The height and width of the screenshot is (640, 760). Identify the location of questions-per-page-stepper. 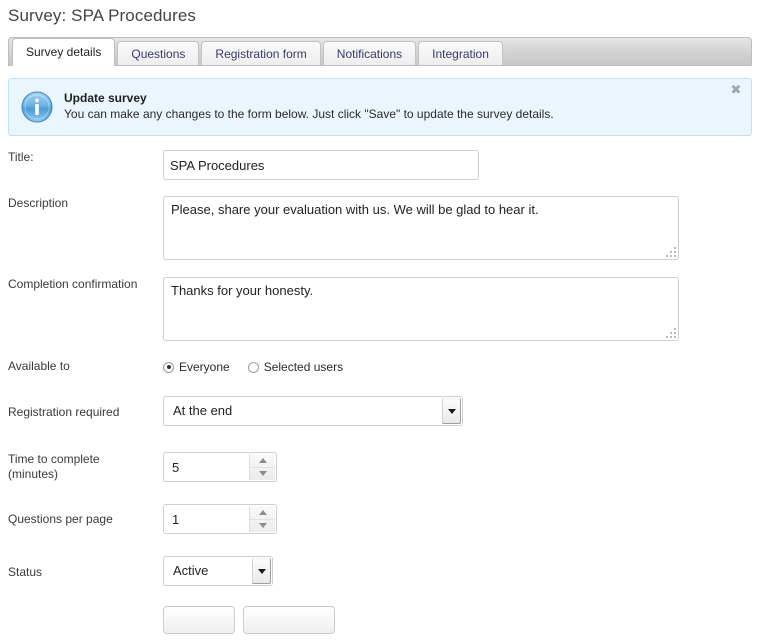
(220, 519).